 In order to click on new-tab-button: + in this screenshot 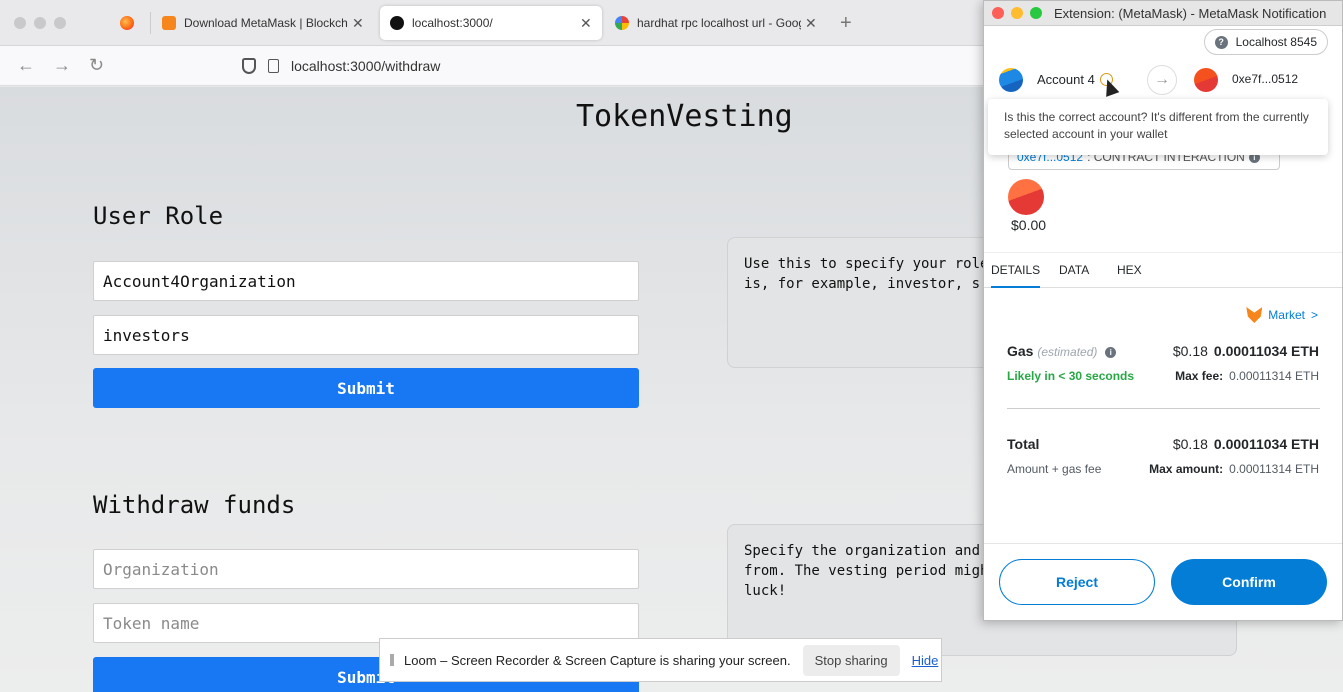, I will do `click(846, 23)`.